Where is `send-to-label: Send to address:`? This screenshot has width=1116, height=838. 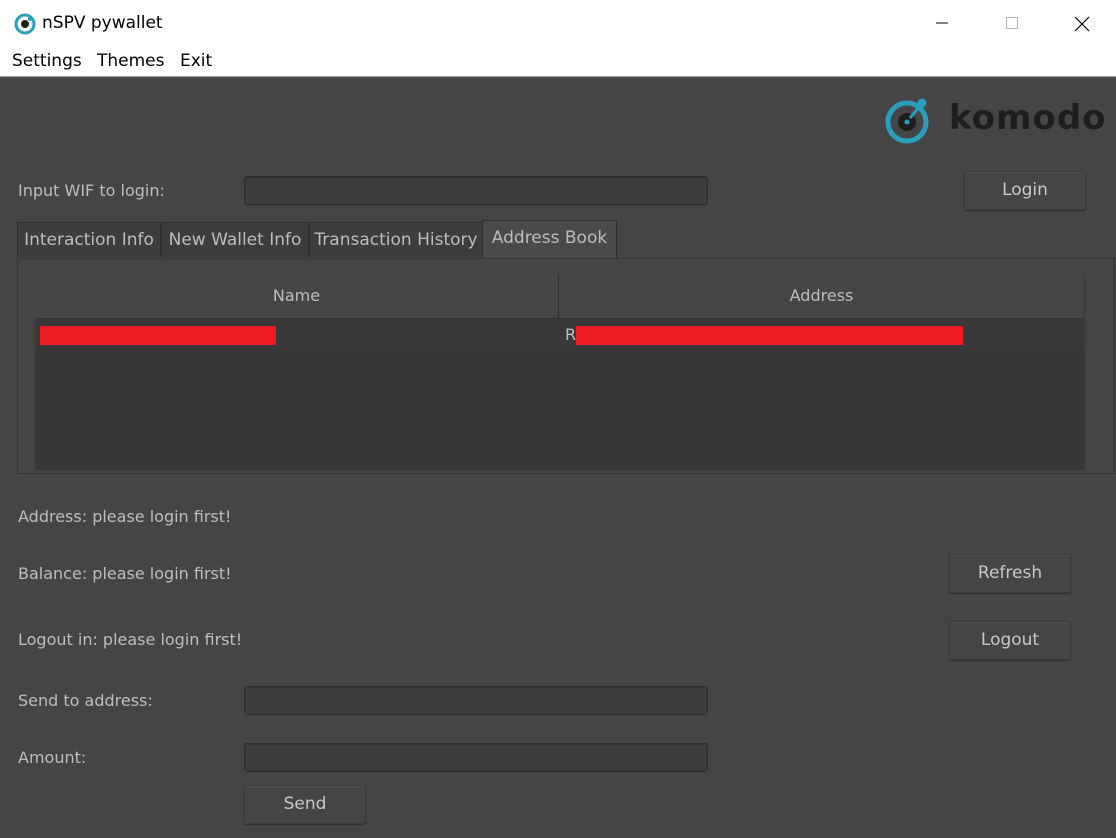 send-to-label: Send to address: is located at coordinates (85, 700).